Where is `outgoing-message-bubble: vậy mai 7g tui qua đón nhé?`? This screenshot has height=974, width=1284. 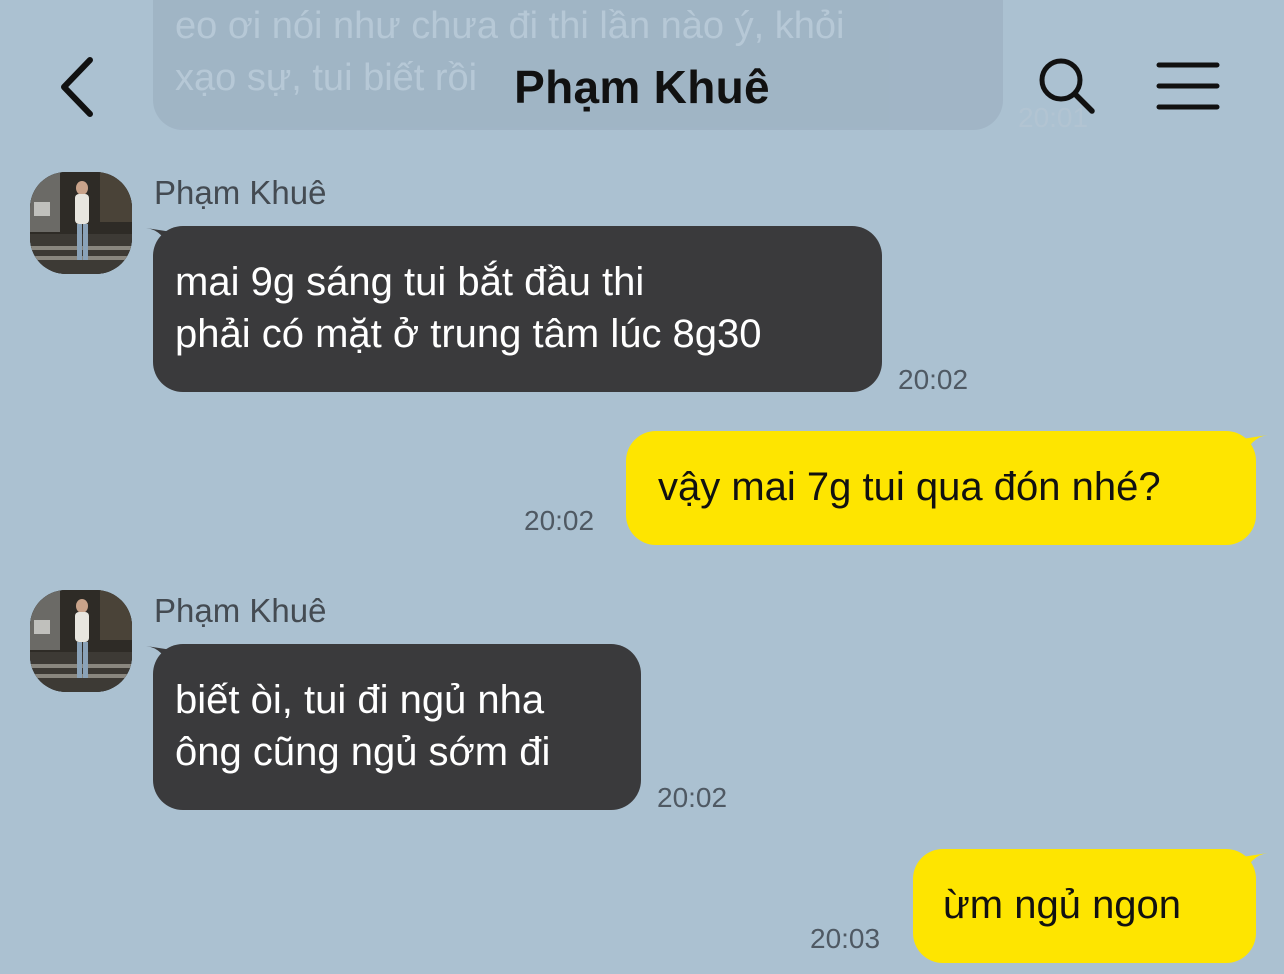
outgoing-message-bubble: vậy mai 7g tui qua đón nhé? is located at coordinates (941, 488).